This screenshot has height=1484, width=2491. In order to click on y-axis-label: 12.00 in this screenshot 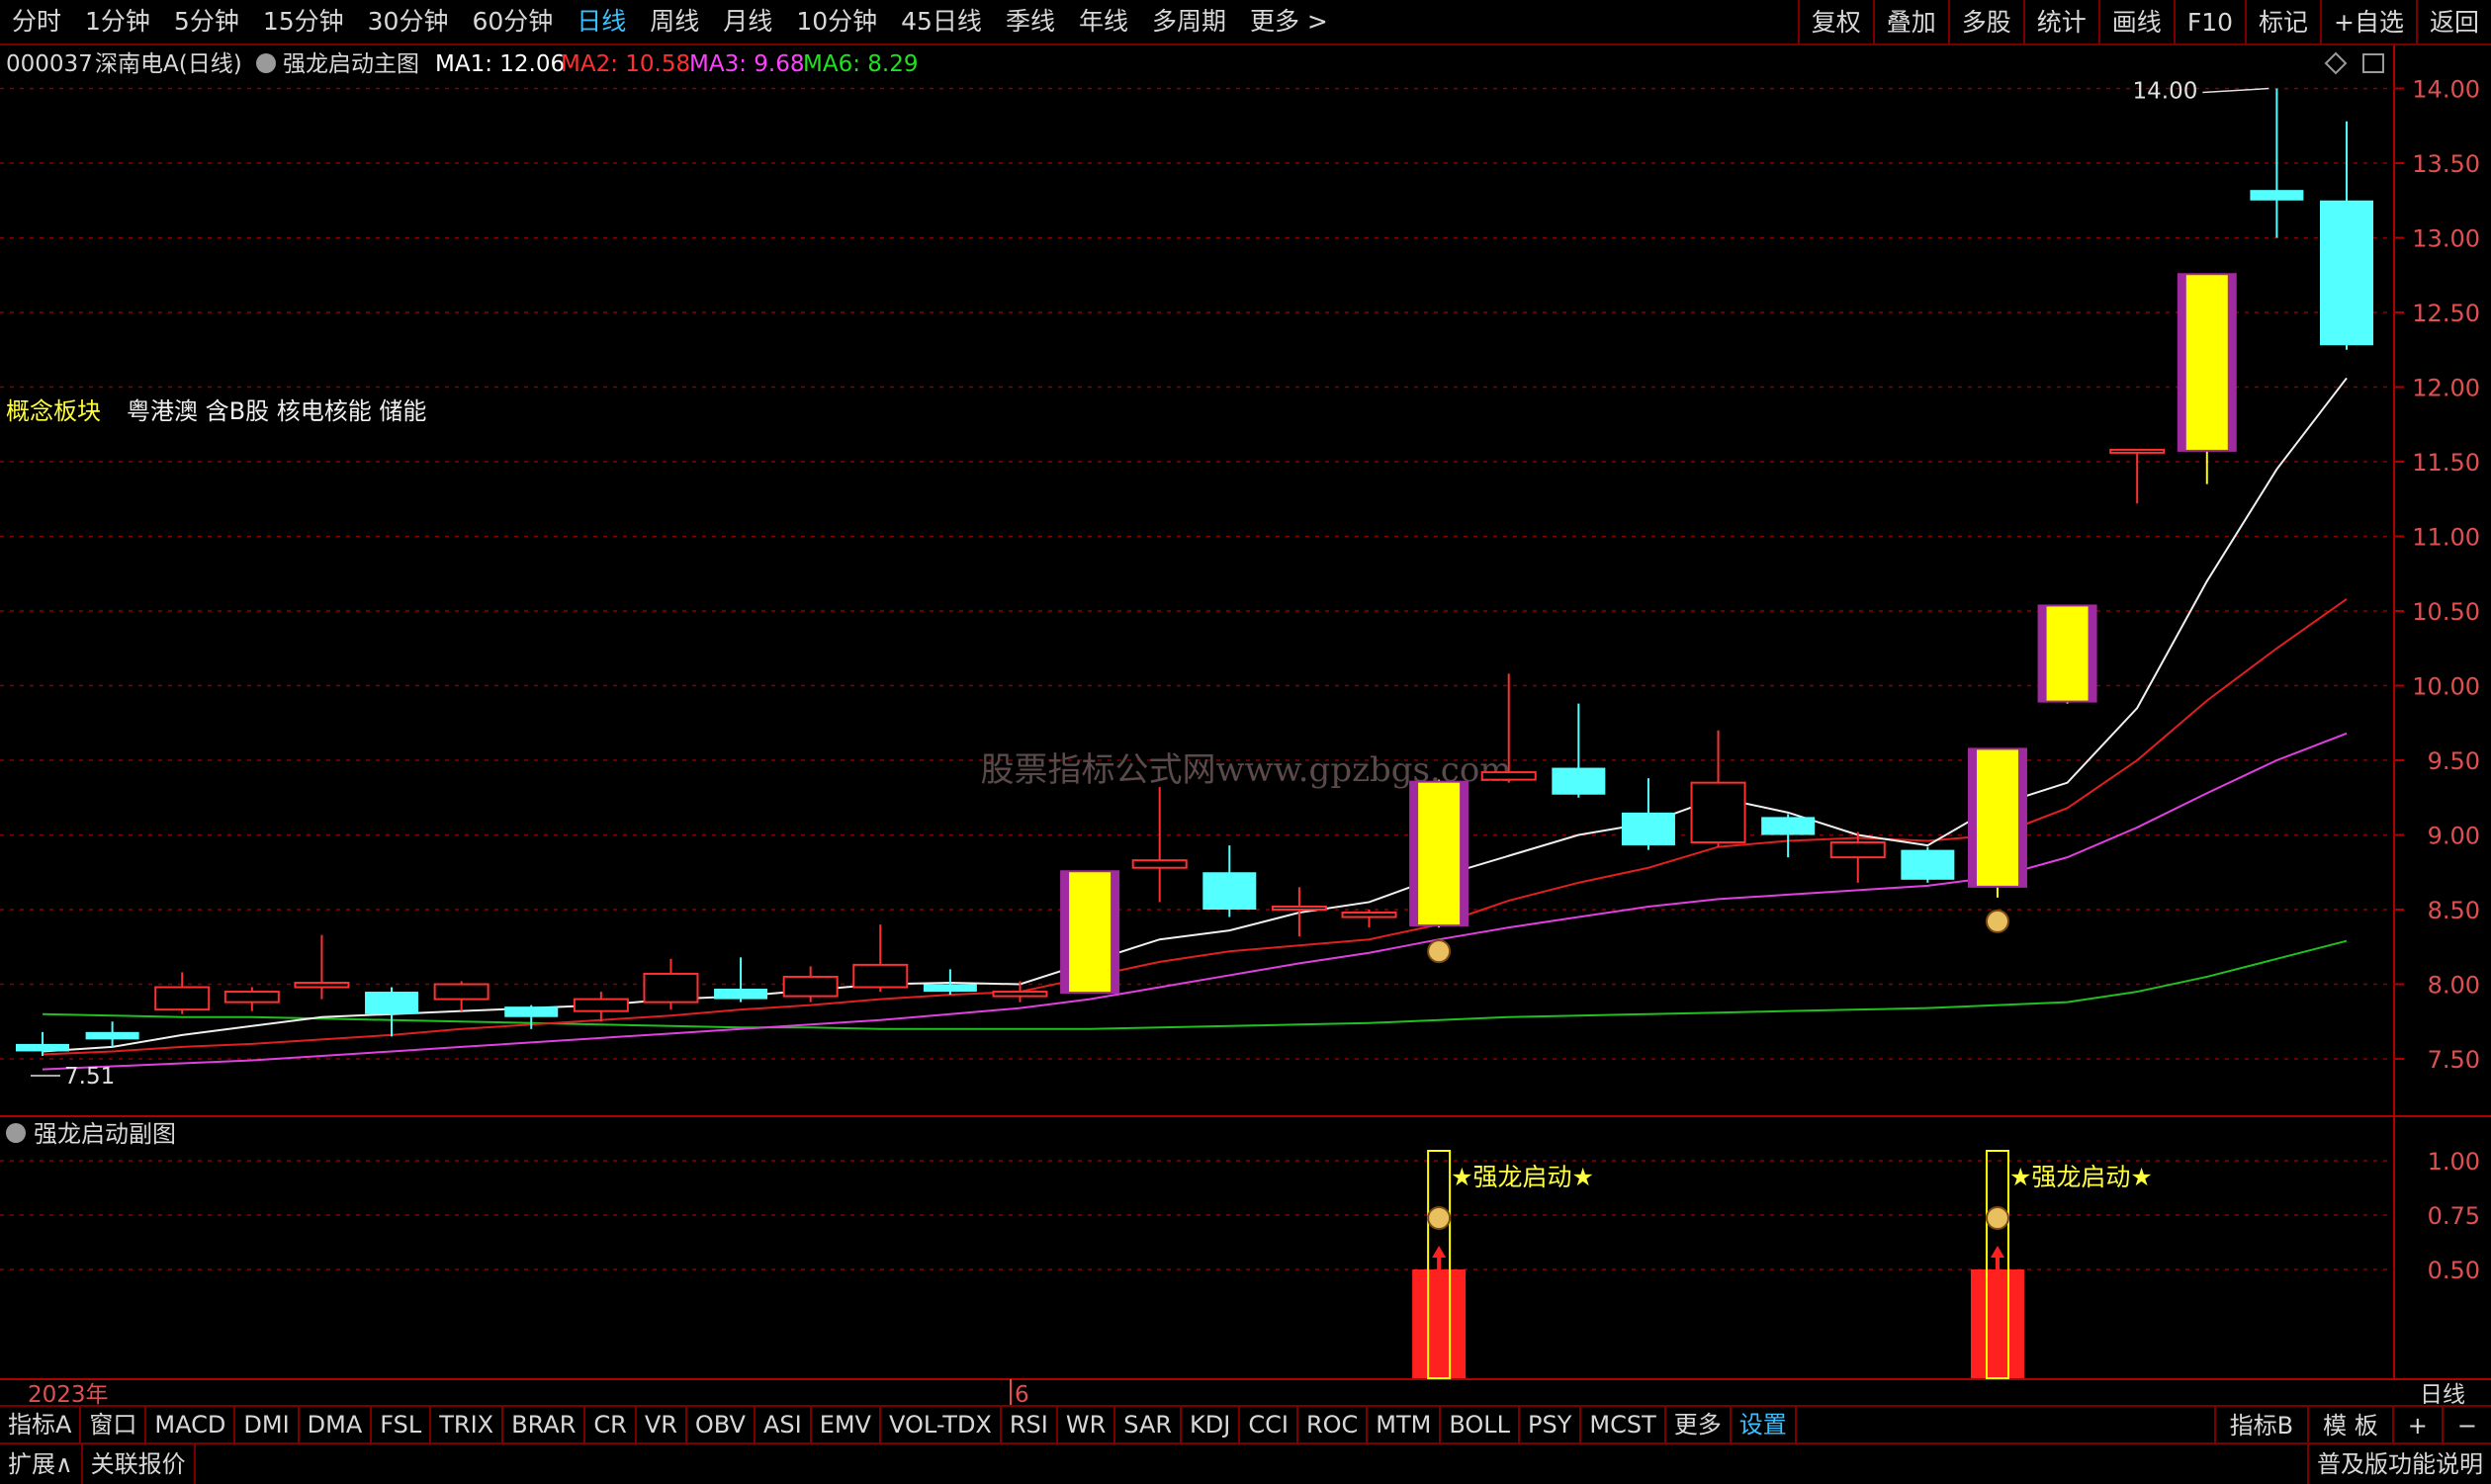, I will do `click(2446, 389)`.